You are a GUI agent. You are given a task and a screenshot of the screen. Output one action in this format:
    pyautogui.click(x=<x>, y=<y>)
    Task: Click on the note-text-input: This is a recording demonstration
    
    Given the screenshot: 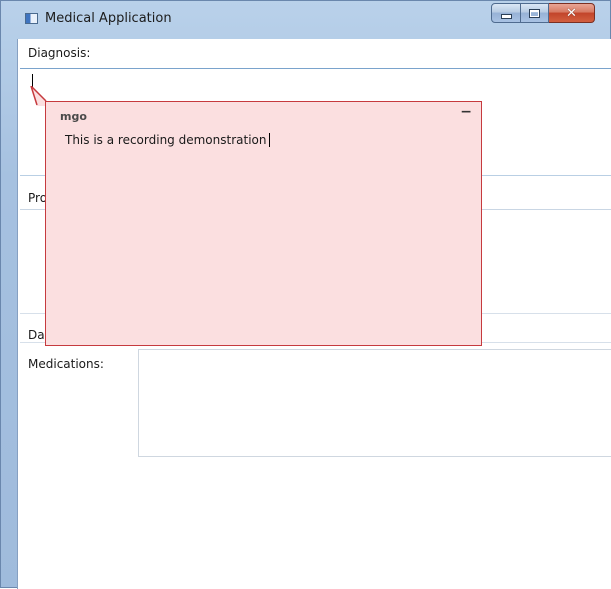 What is the action you would take?
    pyautogui.click(x=168, y=140)
    